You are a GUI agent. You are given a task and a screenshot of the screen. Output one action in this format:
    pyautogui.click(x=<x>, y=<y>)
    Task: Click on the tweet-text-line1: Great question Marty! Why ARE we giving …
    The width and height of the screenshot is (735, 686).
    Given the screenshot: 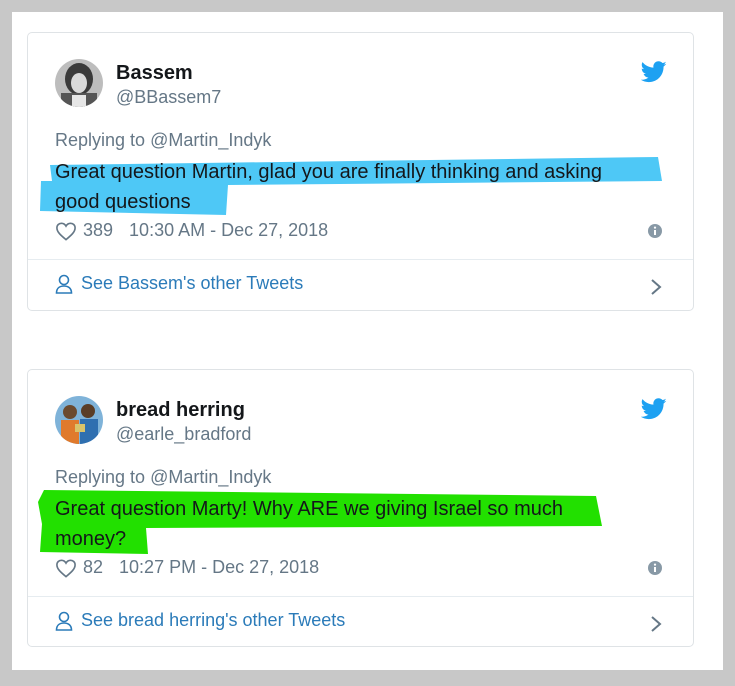 What is the action you would take?
    pyautogui.click(x=309, y=509)
    